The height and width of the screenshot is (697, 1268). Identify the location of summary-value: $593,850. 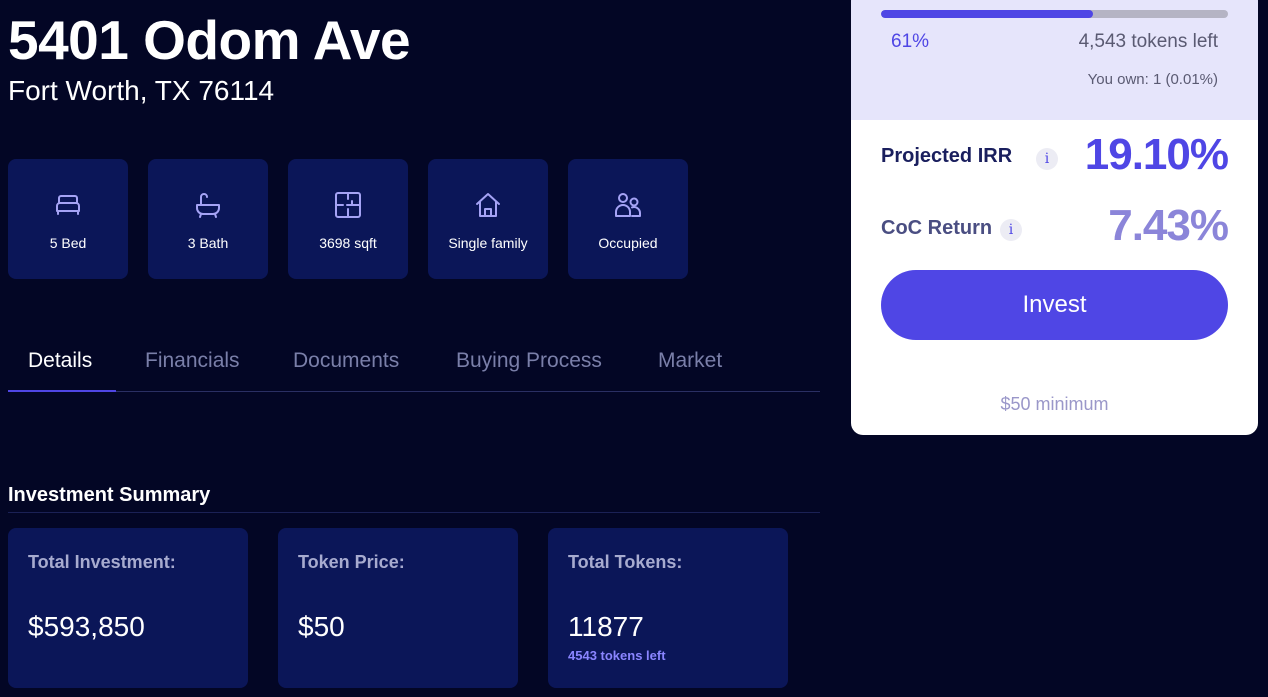
(86, 626).